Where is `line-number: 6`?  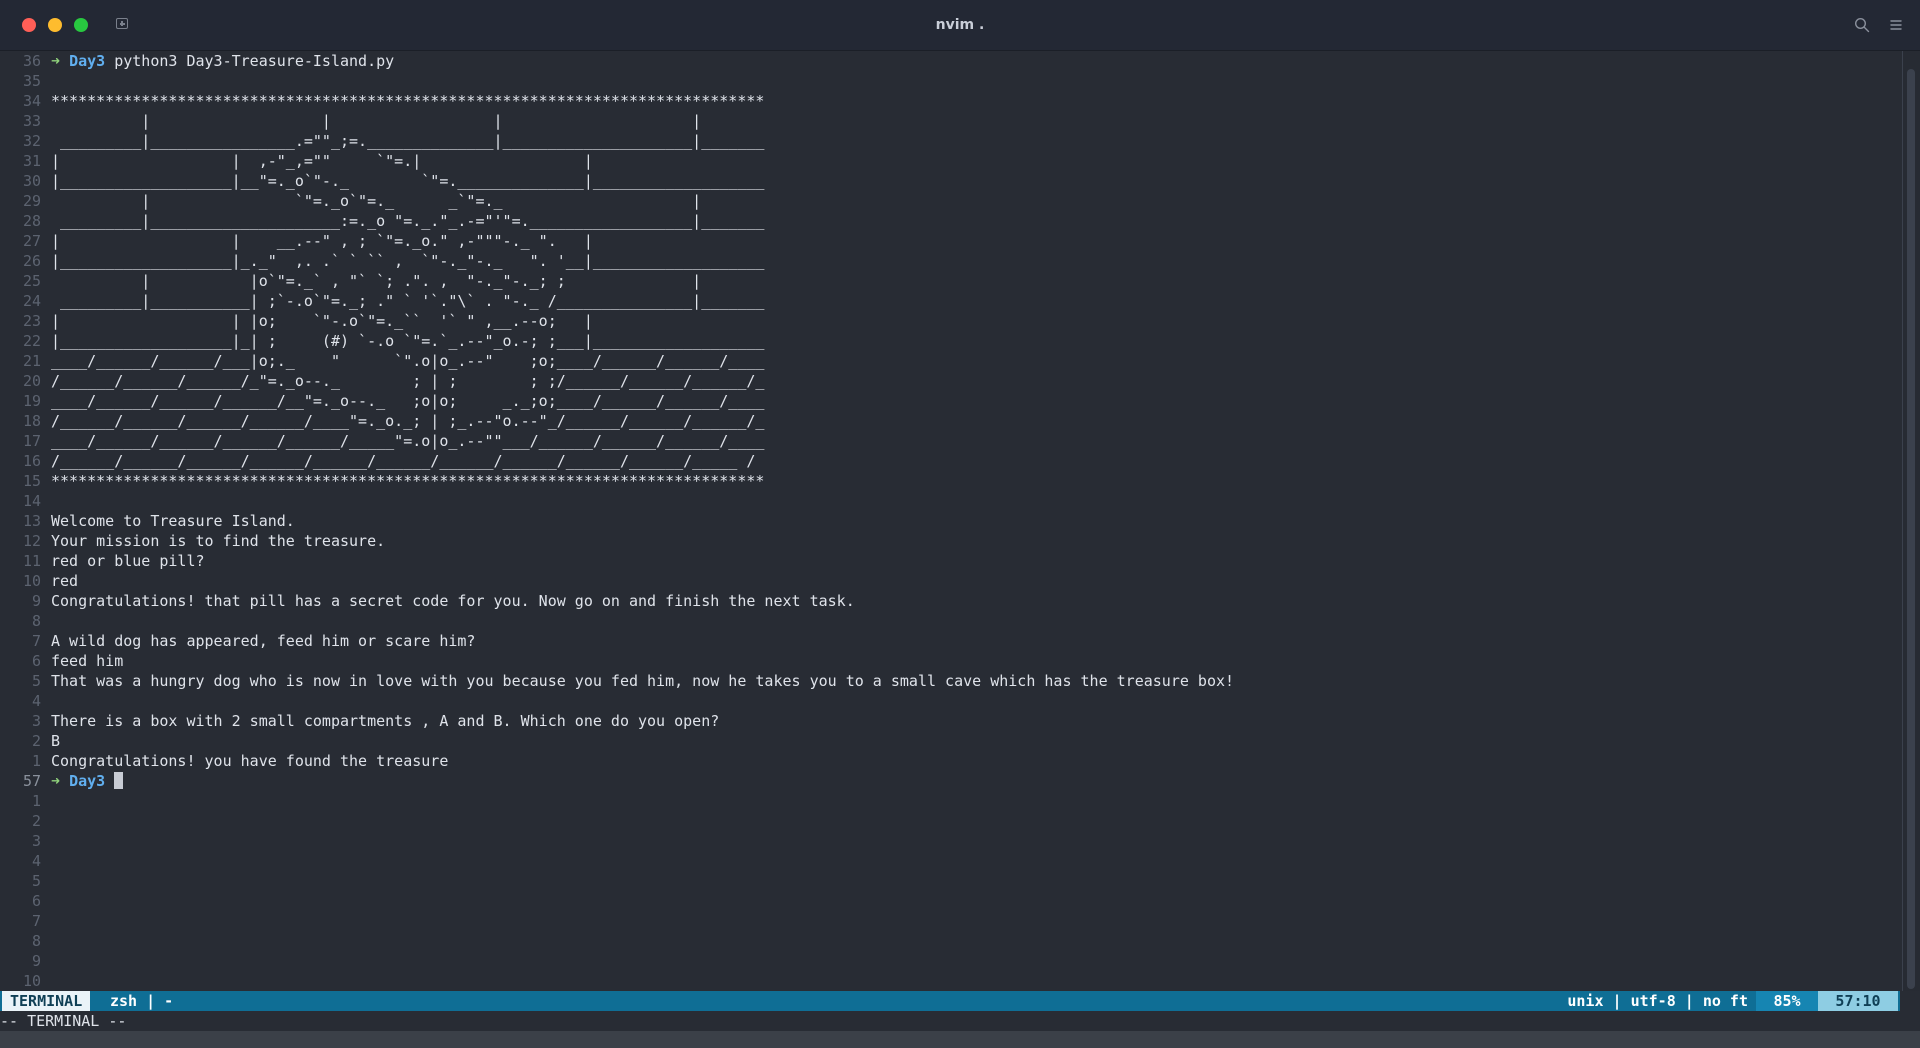 line-number: 6 is located at coordinates (36, 661).